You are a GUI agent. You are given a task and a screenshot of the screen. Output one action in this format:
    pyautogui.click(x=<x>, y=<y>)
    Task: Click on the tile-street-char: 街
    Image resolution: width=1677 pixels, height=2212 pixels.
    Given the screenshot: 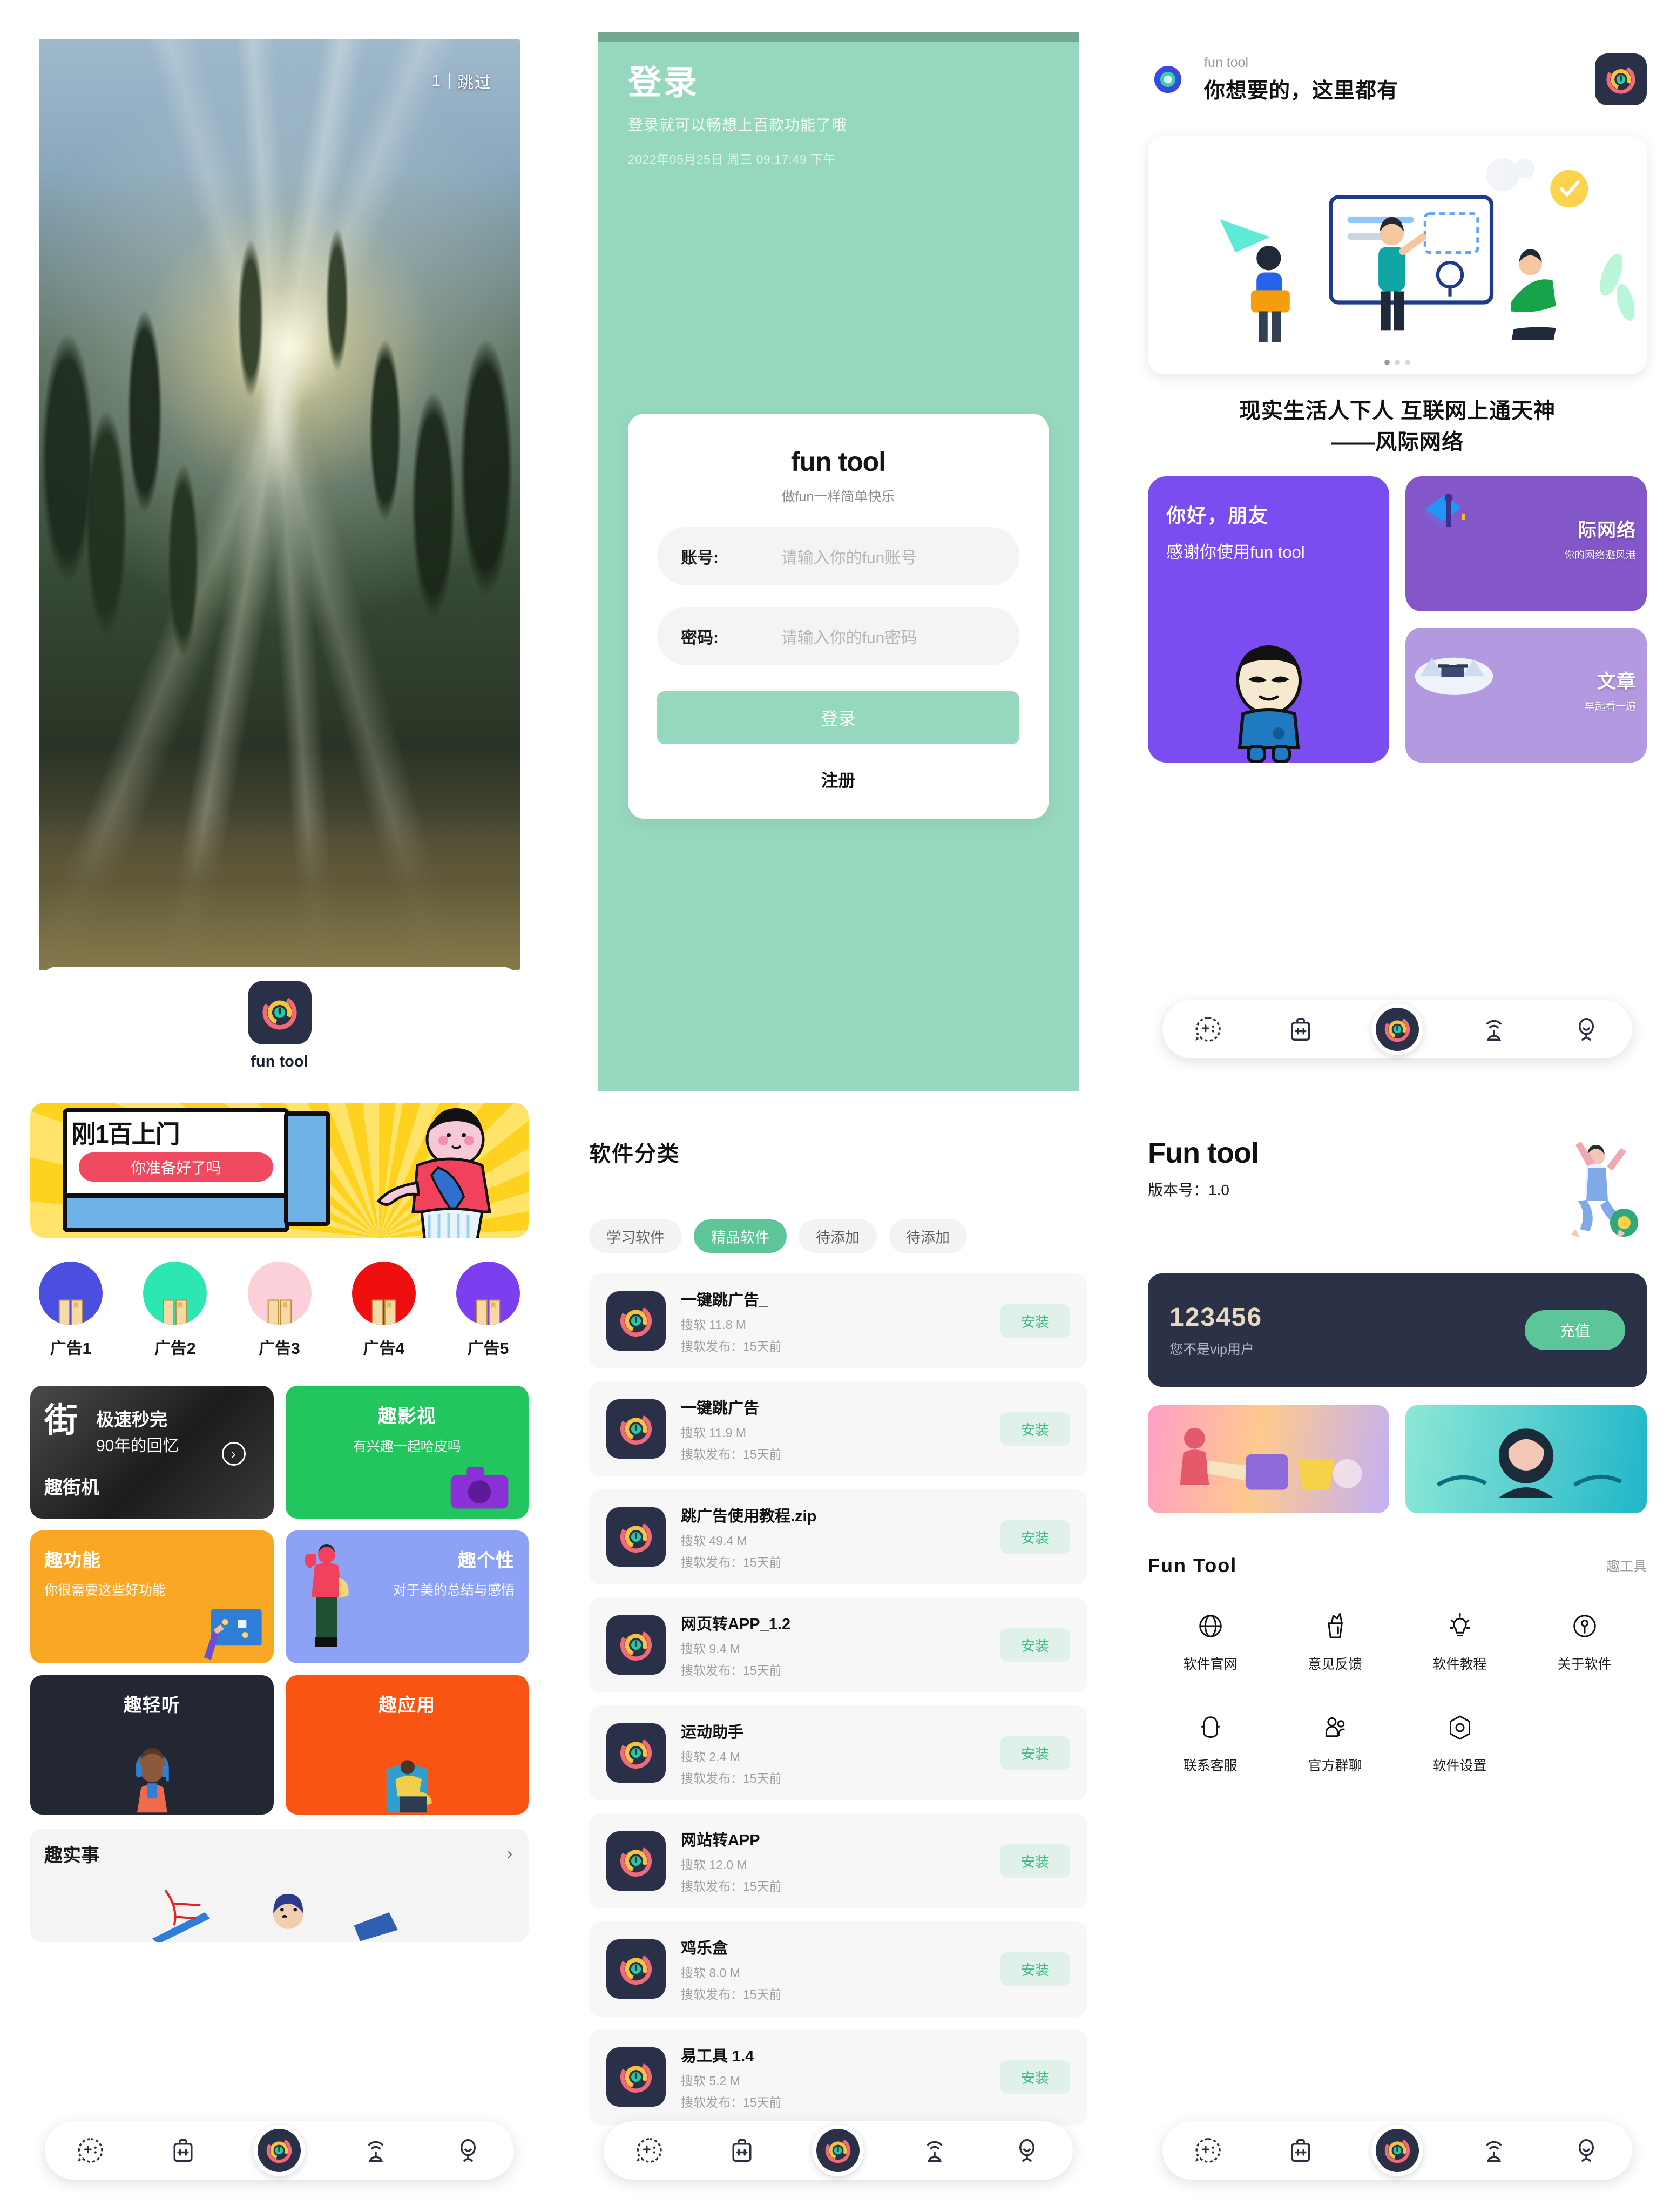 What is the action you would take?
    pyautogui.click(x=61, y=1420)
    